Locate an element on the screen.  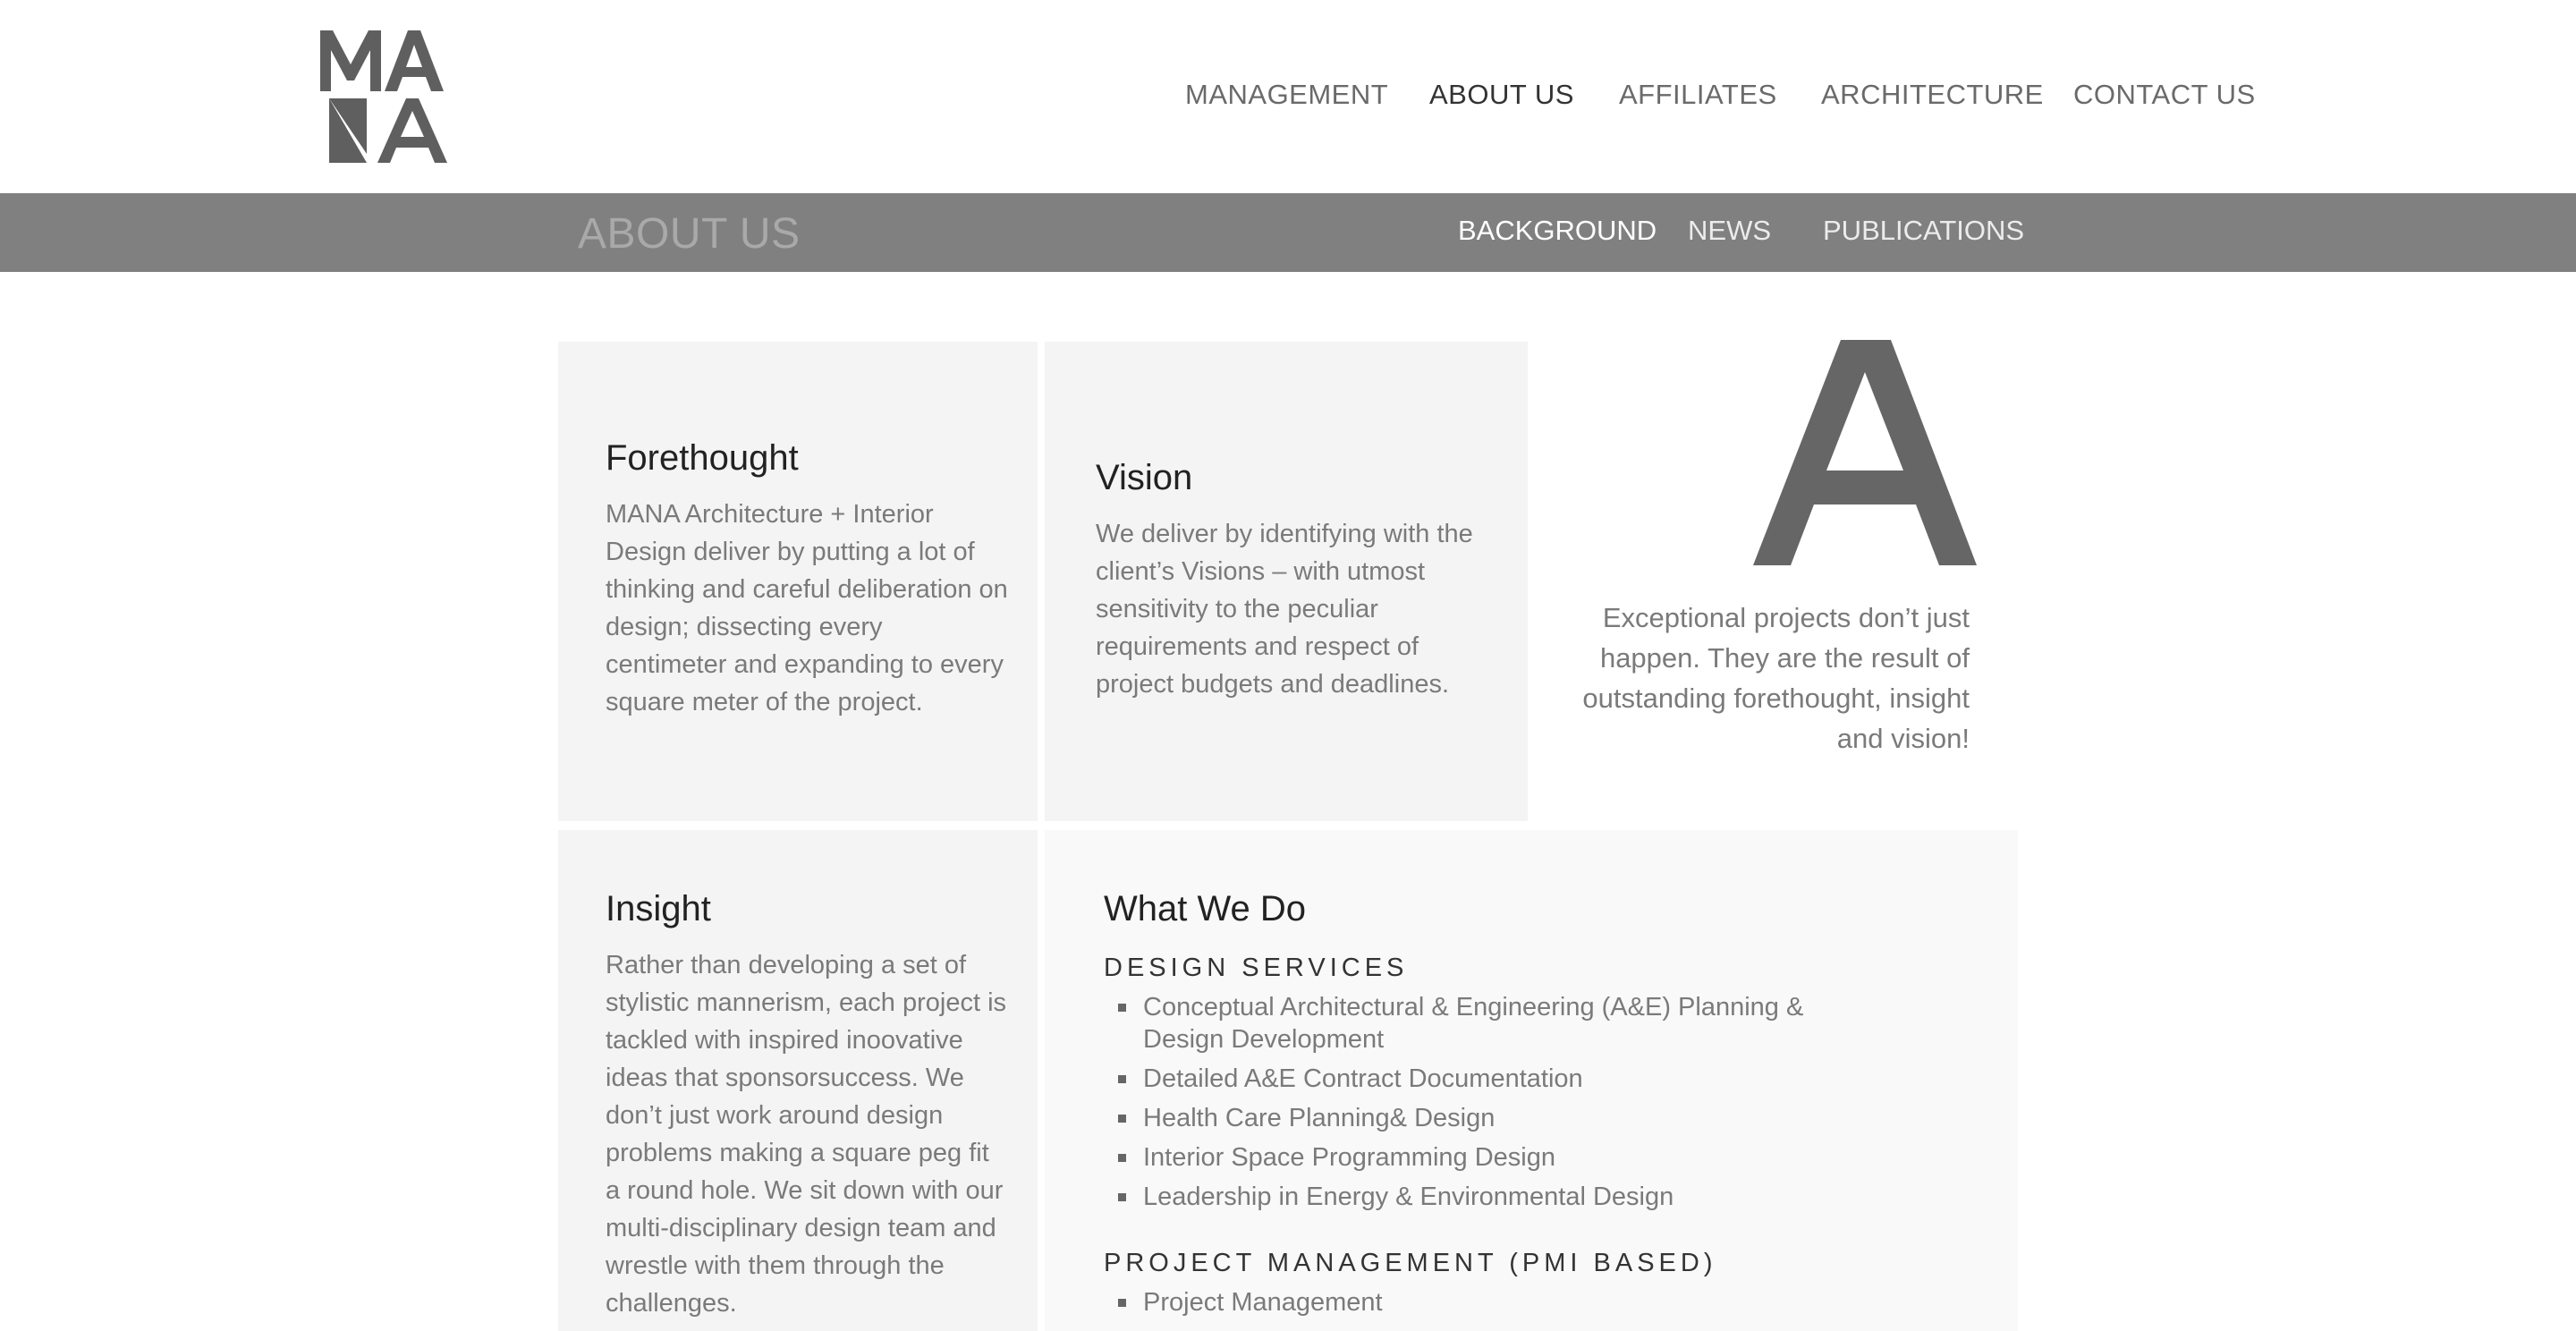
card-title: Forethought is located at coordinates (702, 458).